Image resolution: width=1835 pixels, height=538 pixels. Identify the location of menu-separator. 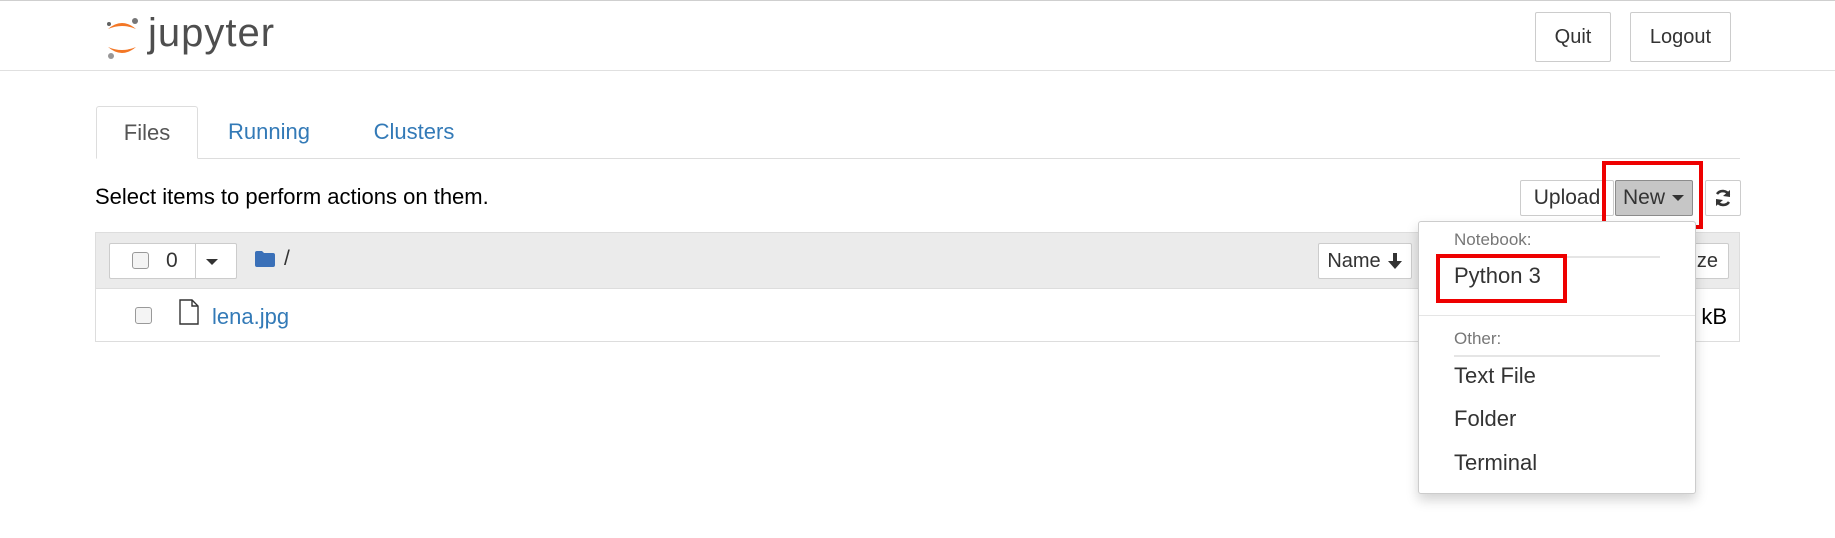
(1557, 356).